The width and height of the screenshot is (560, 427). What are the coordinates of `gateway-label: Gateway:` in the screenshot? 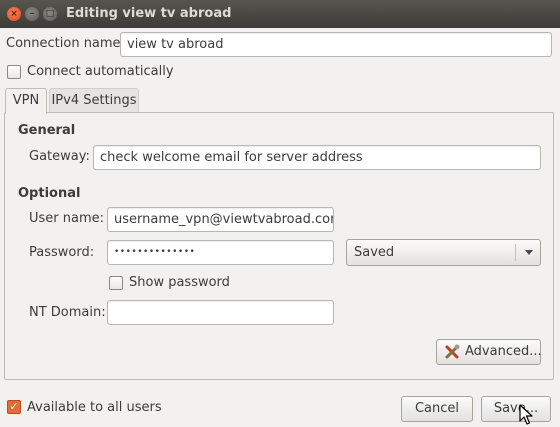 It's located at (59, 156).